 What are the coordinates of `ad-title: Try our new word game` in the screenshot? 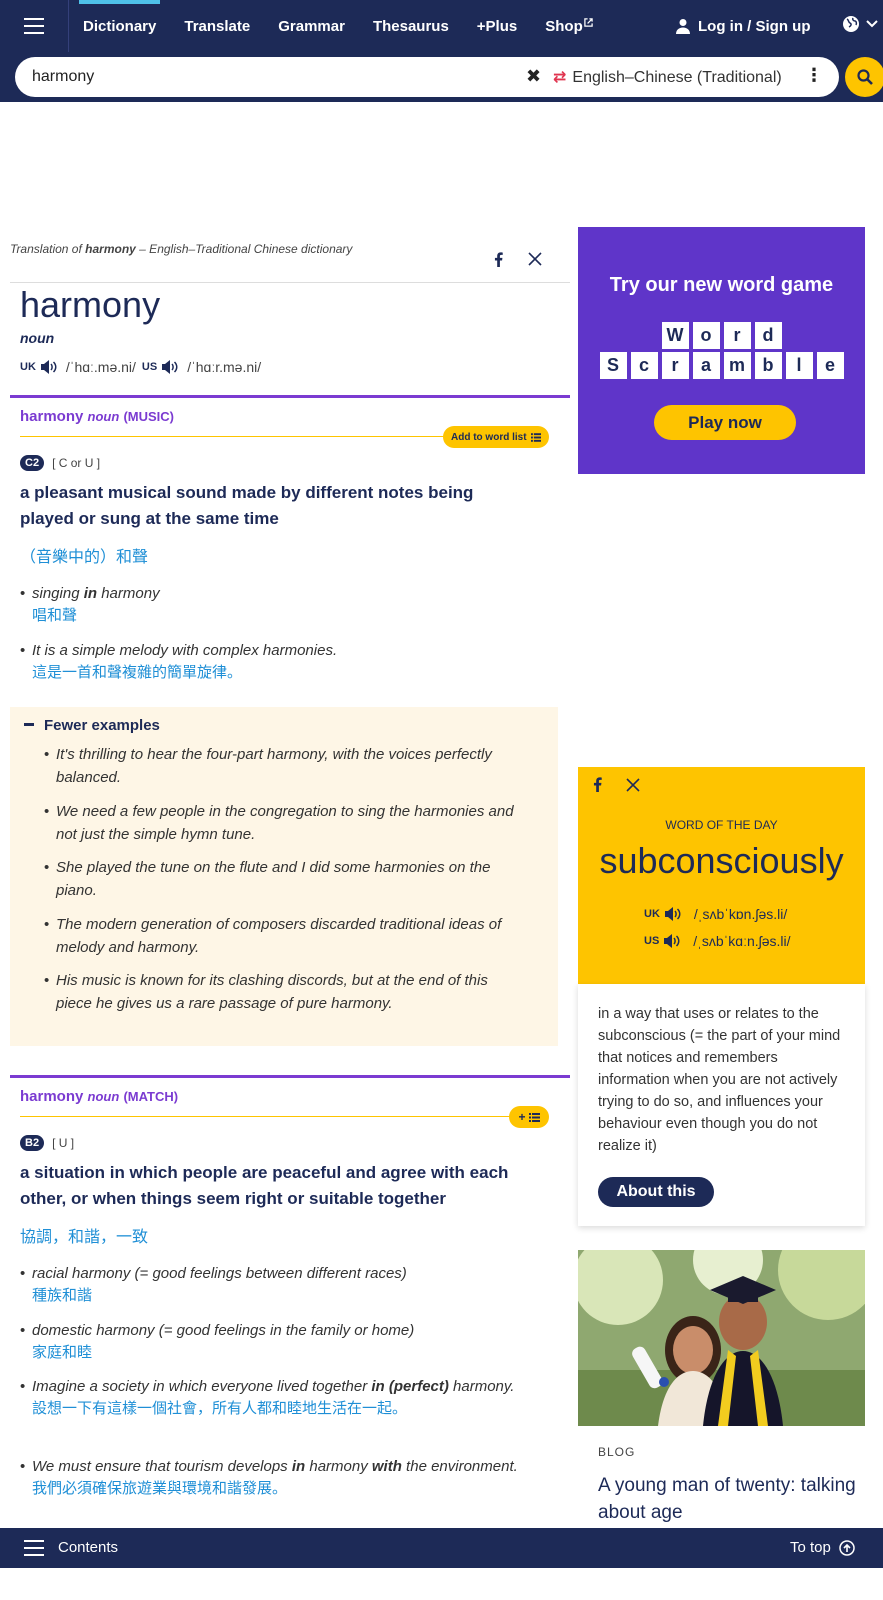 It's located at (721, 285).